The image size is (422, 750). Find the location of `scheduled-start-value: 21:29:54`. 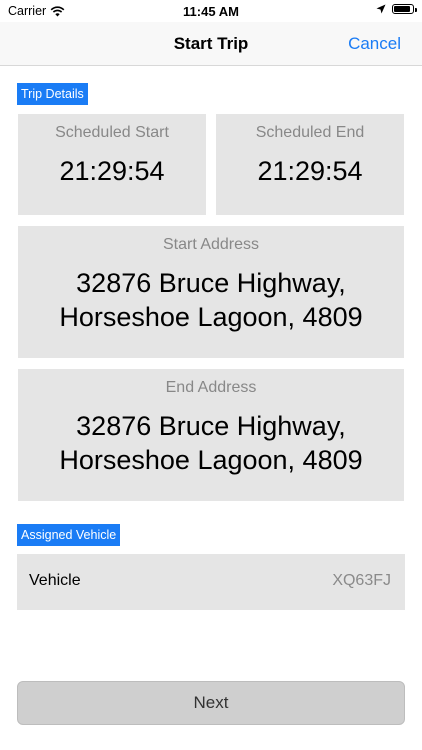

scheduled-start-value: 21:29:54 is located at coordinates (112, 171).